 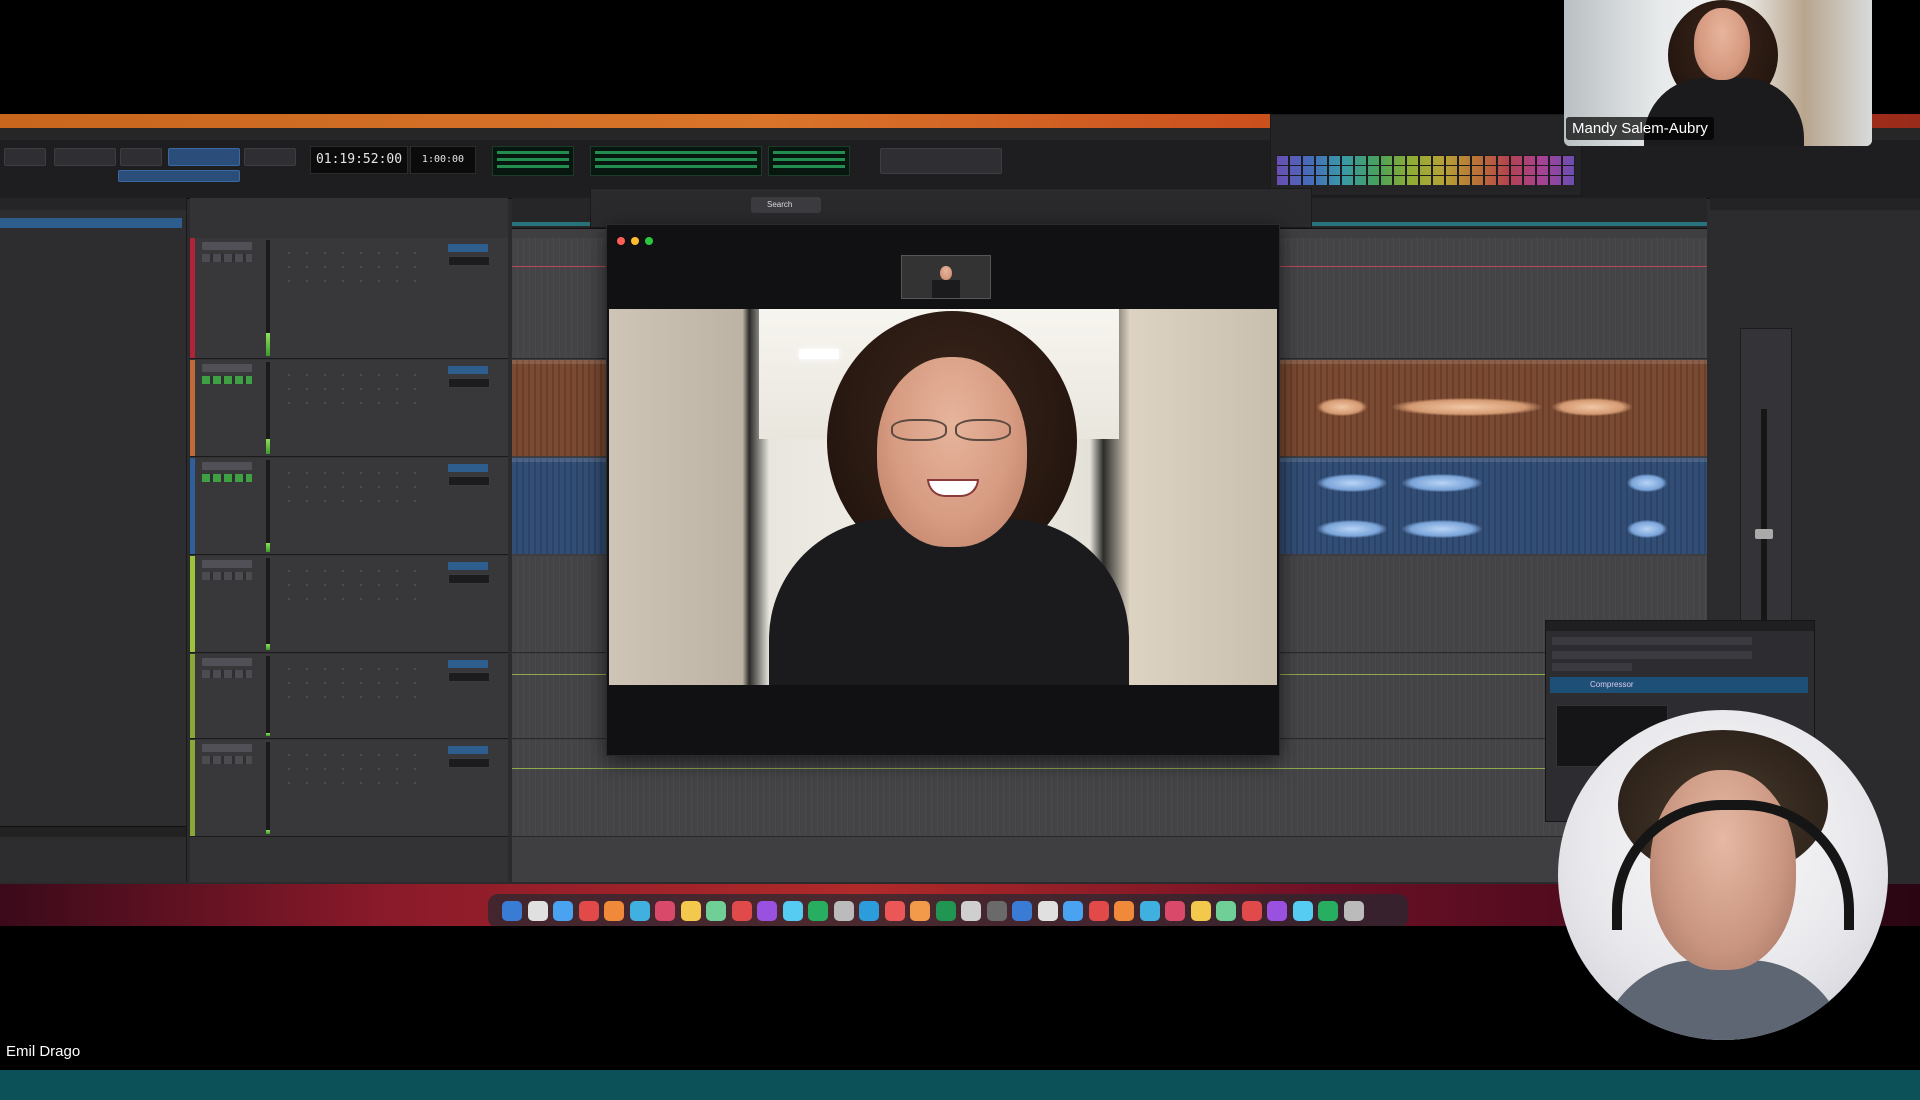 I want to click on nudge-controls, so click(x=941, y=161).